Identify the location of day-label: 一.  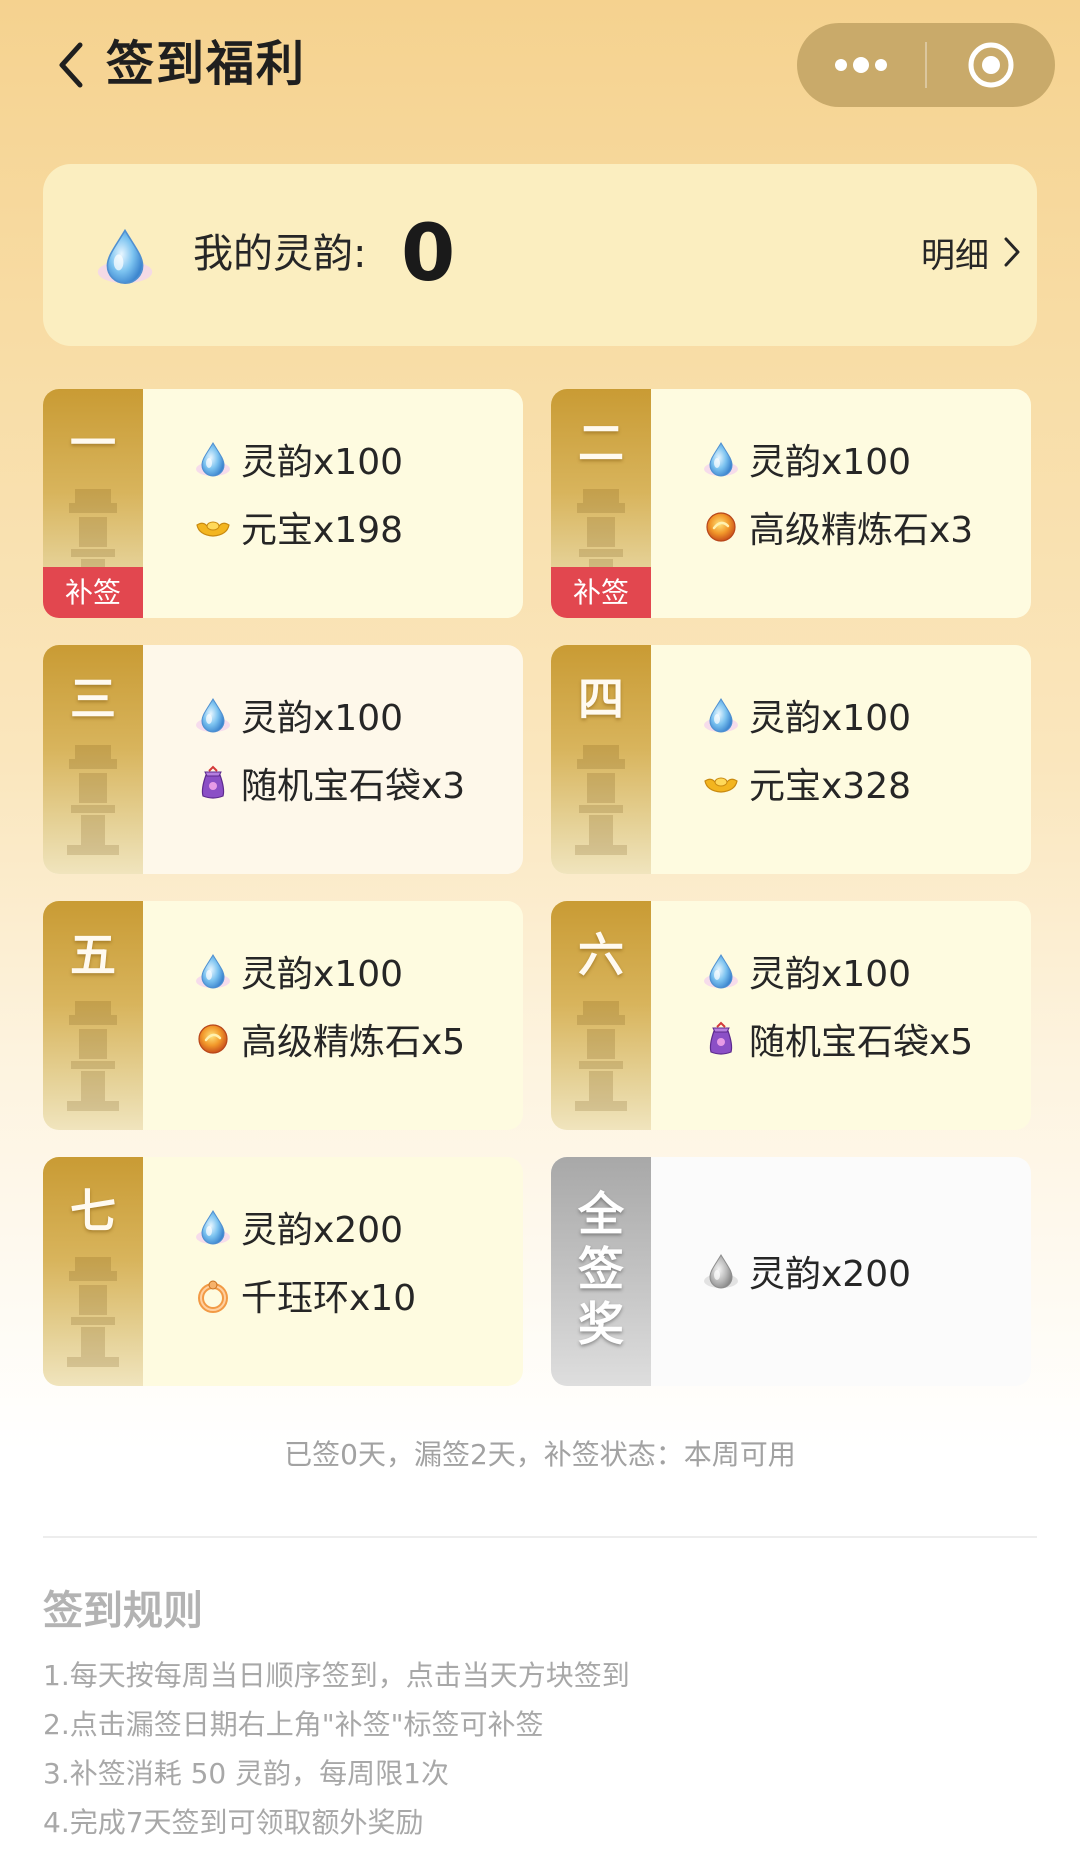
(93, 443).